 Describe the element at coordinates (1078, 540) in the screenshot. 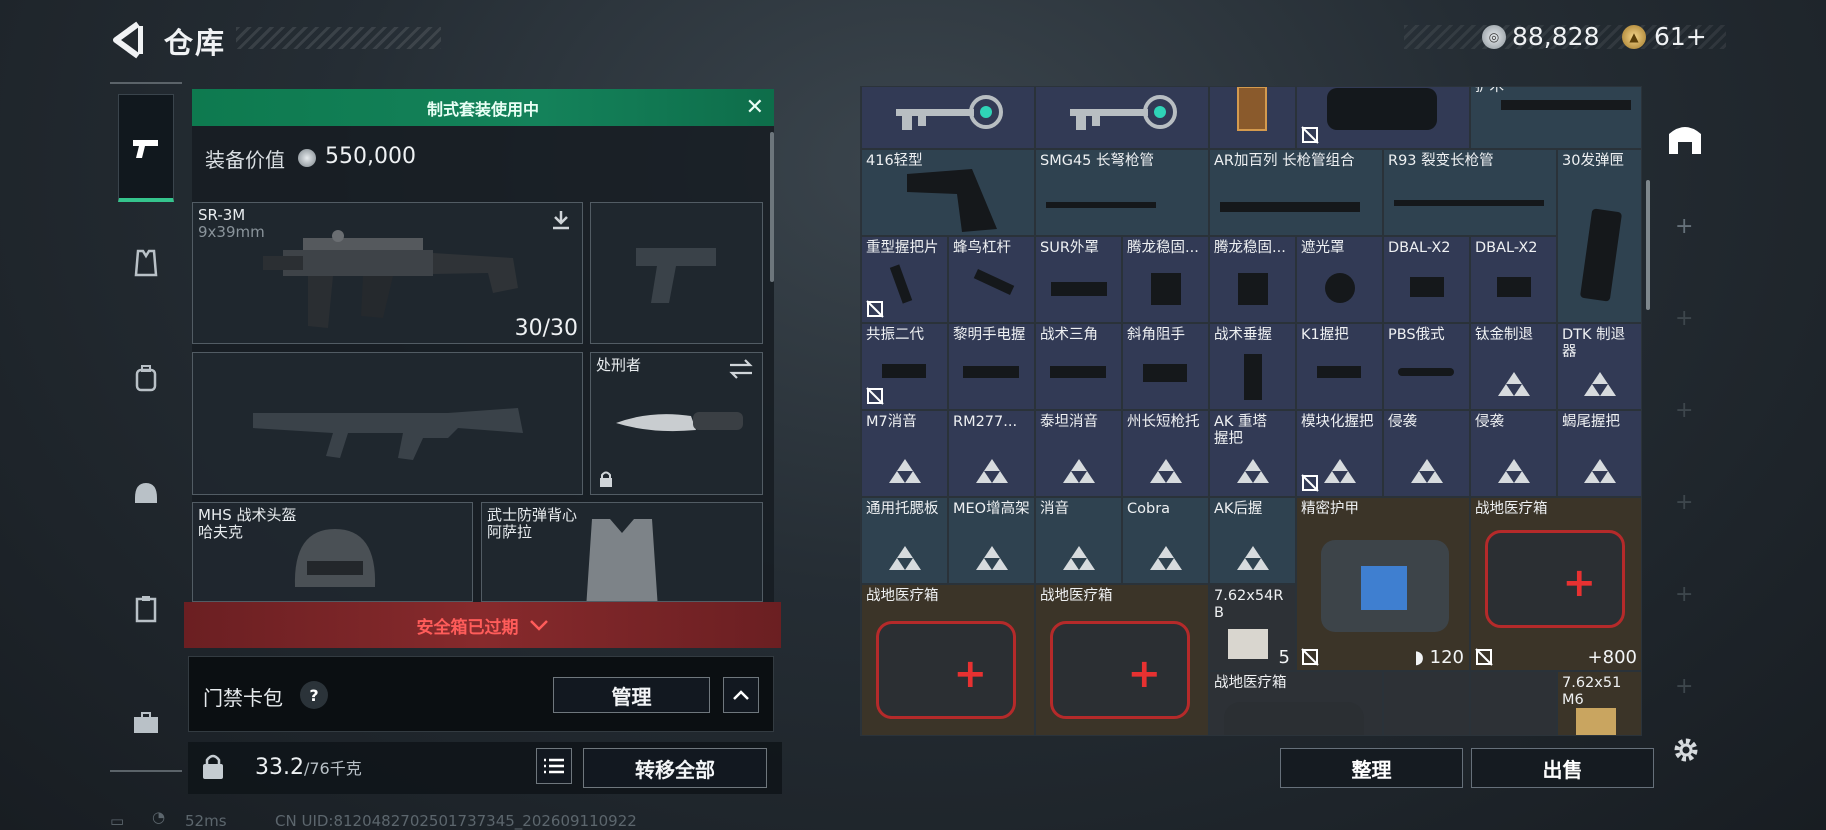

I see `grid-cell-item: 消音` at that location.